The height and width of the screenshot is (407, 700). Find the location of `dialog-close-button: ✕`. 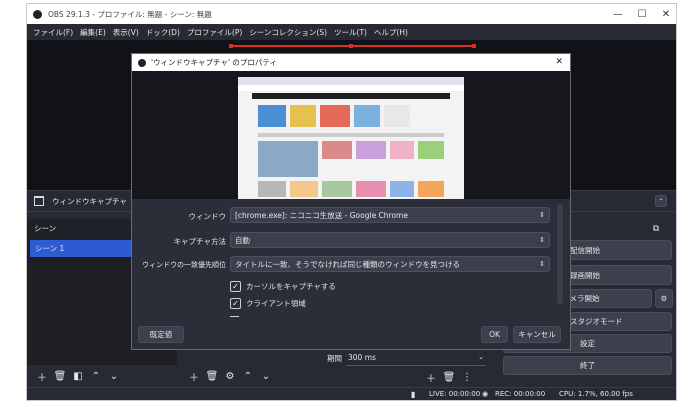

dialog-close-button: ✕ is located at coordinates (559, 62).